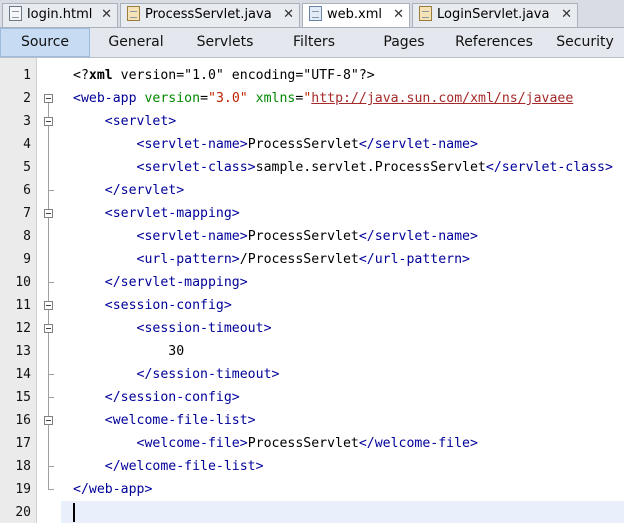  What do you see at coordinates (136, 42) in the screenshot?
I see `view-tab-general: General` at bounding box center [136, 42].